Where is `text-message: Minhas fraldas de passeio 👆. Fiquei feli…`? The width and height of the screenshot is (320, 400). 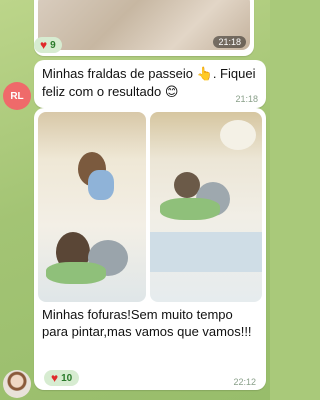
text-message: Minhas fraldas de passeio 👆. Fiquei feli… is located at coordinates (150, 84).